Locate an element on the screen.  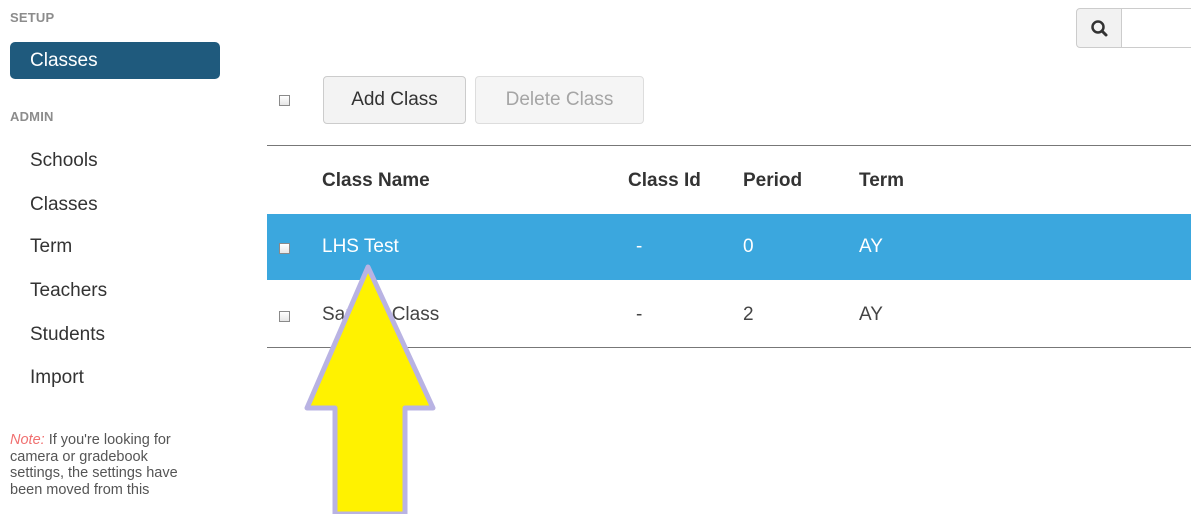
select-all-checkbox is located at coordinates (284, 100).